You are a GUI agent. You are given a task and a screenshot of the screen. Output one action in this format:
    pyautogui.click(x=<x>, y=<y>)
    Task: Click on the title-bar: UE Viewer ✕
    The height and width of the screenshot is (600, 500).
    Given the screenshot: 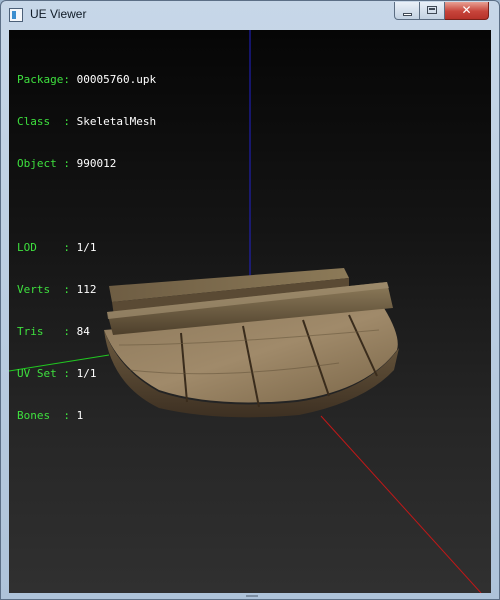 What is the action you would take?
    pyautogui.click(x=250, y=15)
    